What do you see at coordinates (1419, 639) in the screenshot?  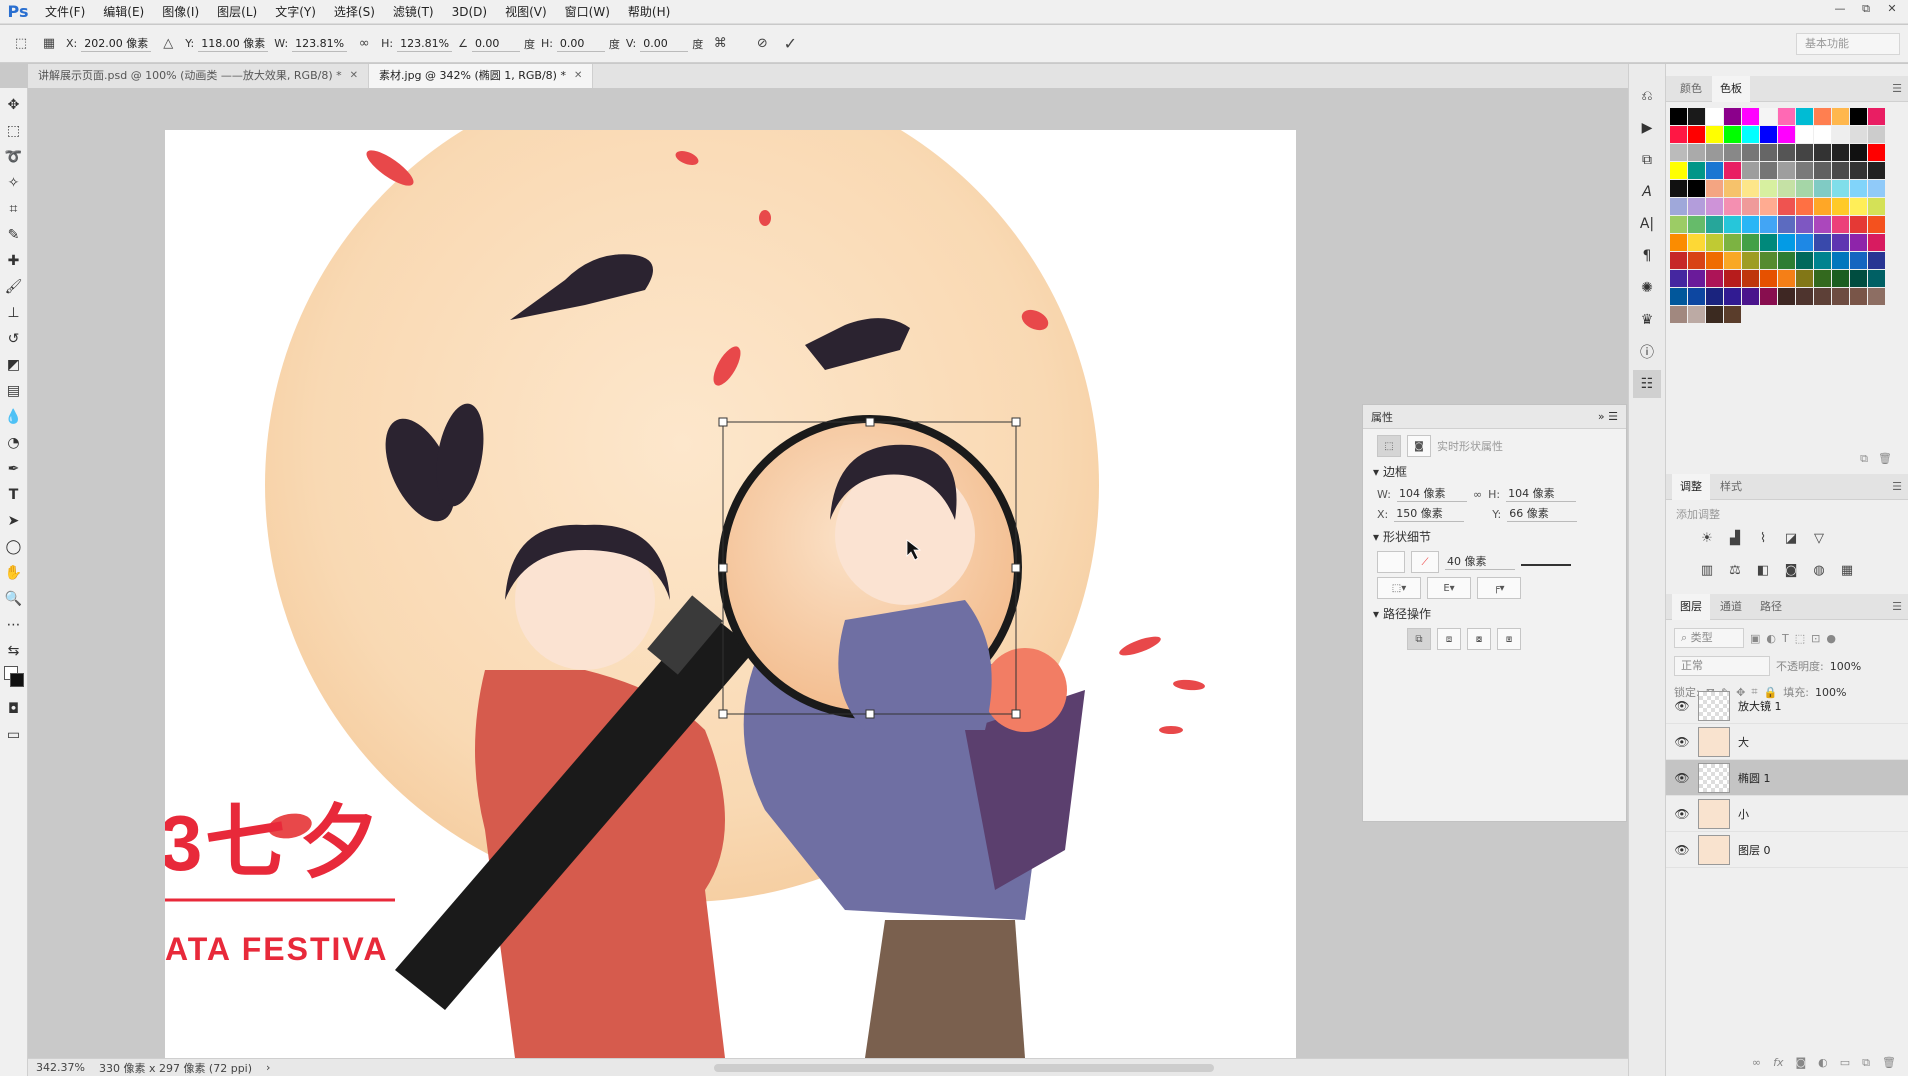 I see `combine-shapes-icon: ⧉` at bounding box center [1419, 639].